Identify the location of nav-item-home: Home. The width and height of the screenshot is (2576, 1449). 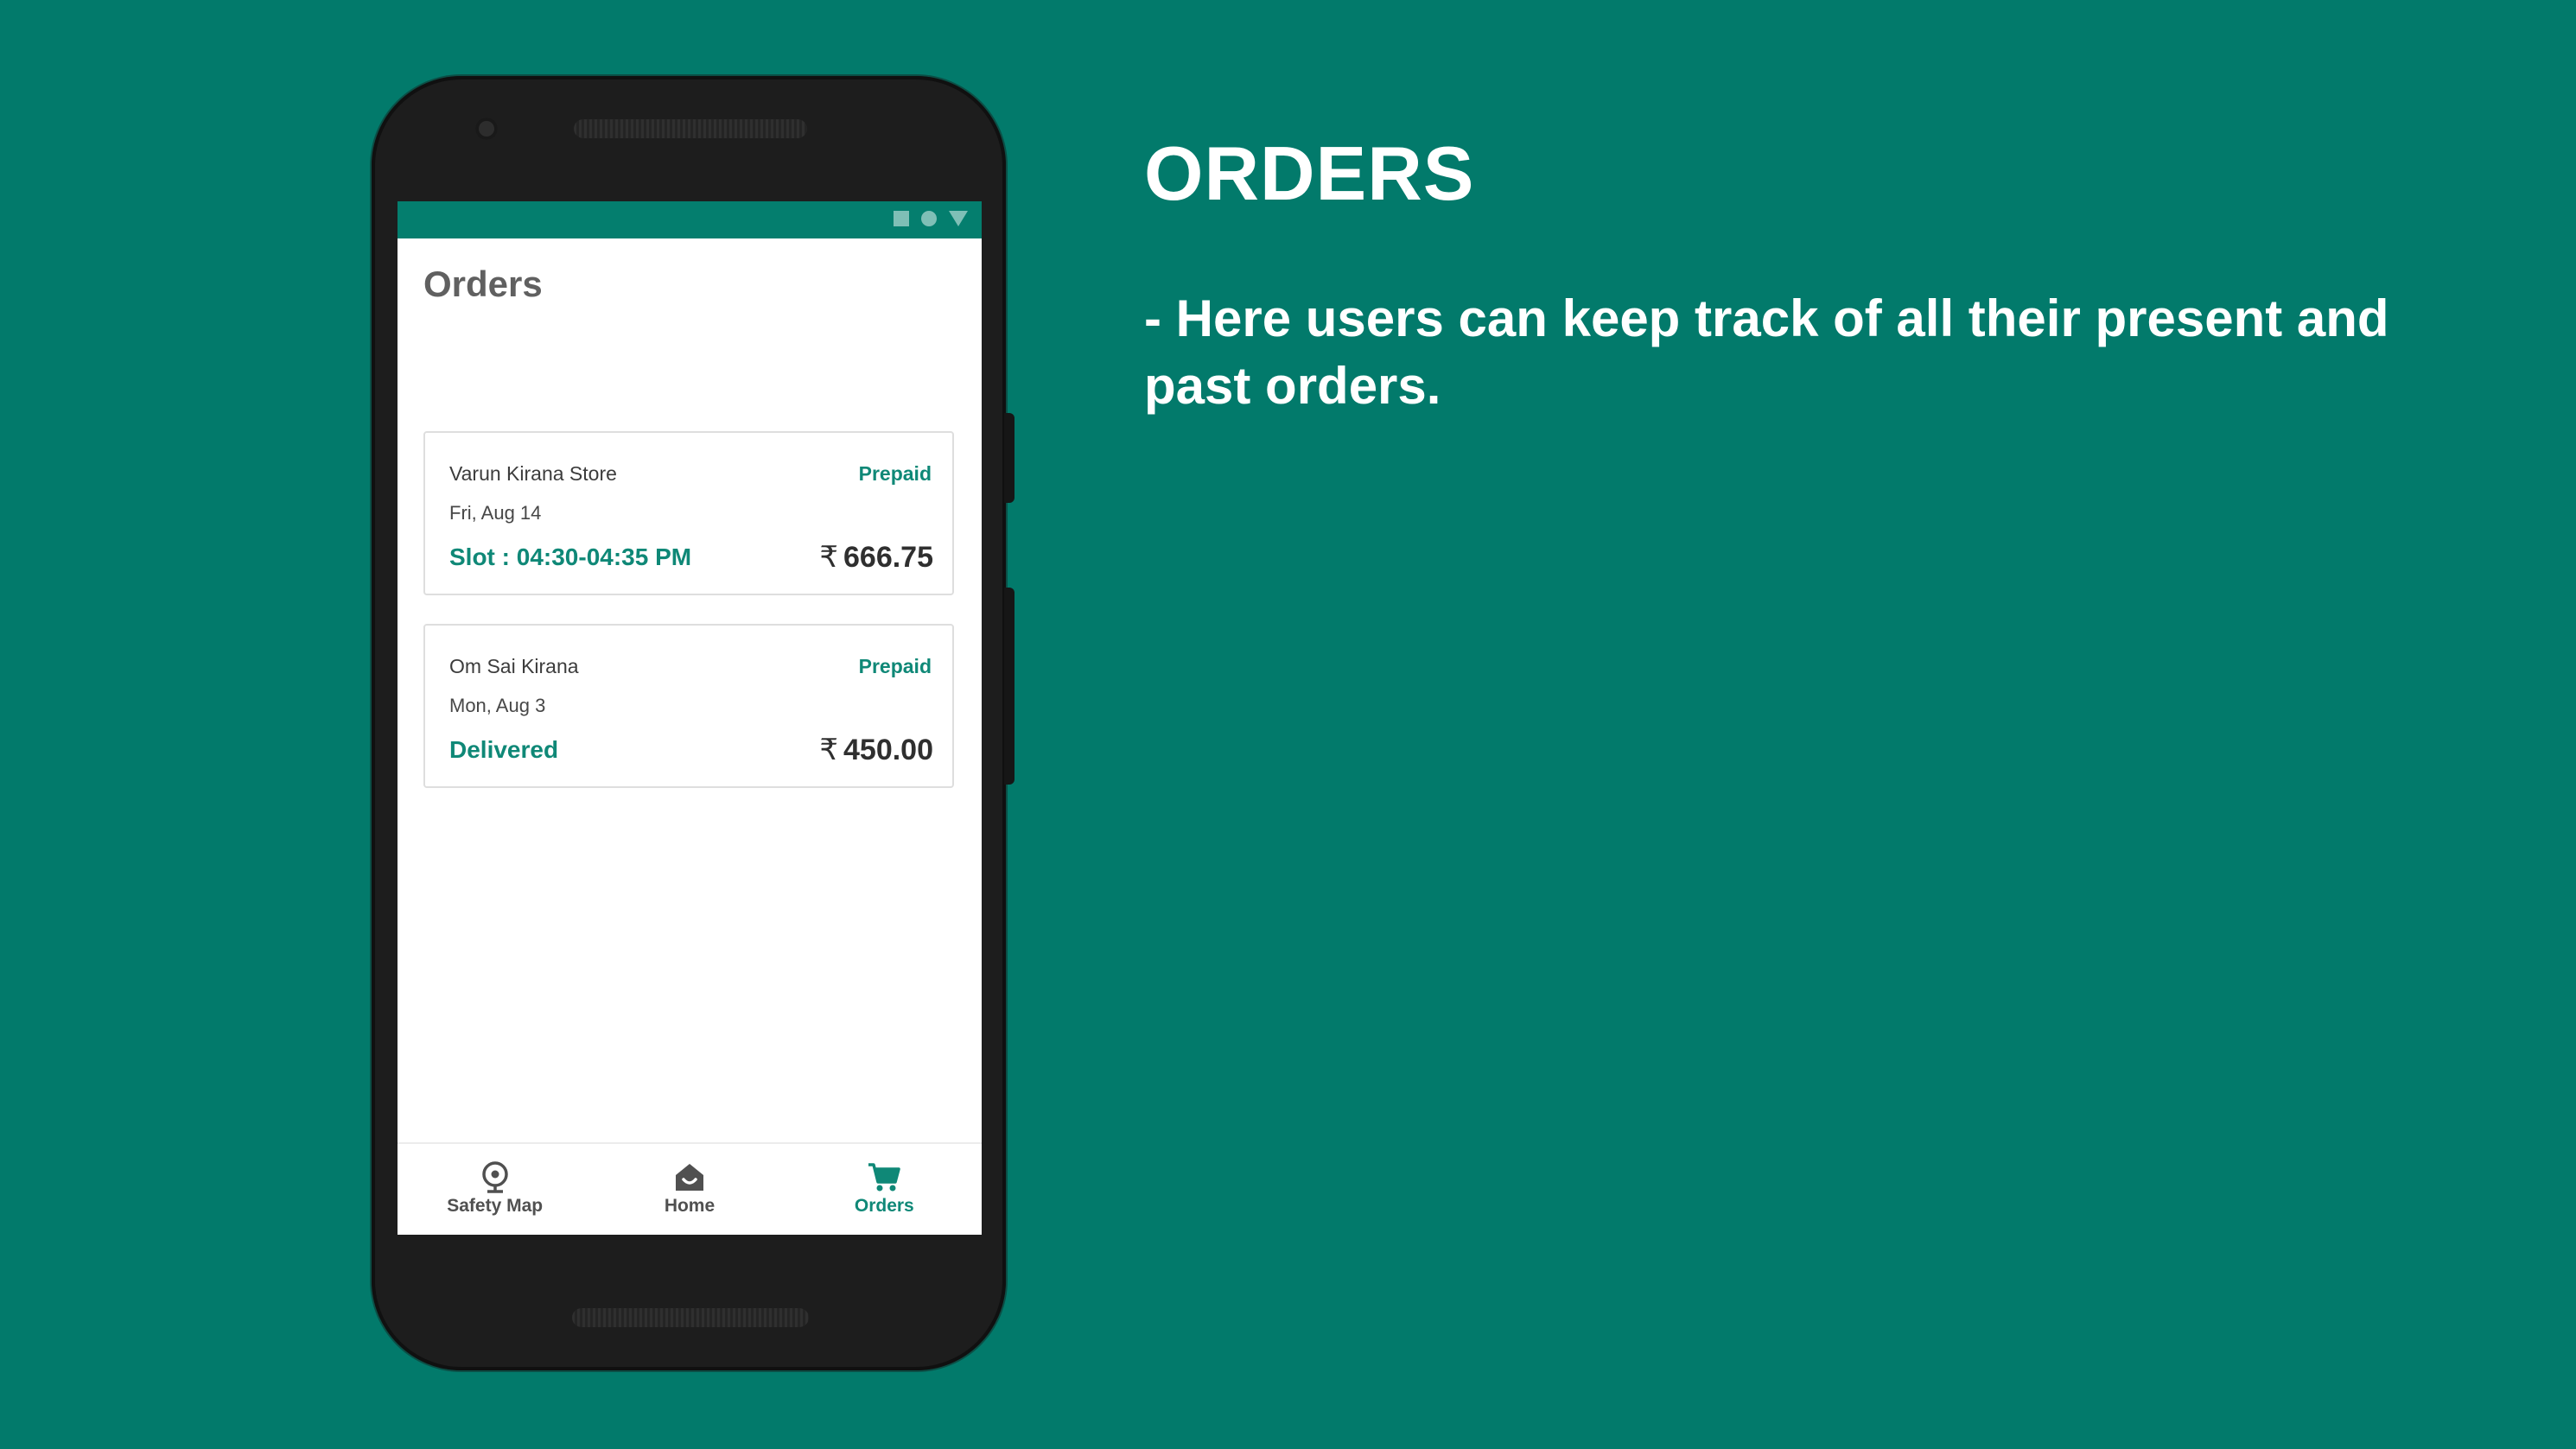
(689, 1189).